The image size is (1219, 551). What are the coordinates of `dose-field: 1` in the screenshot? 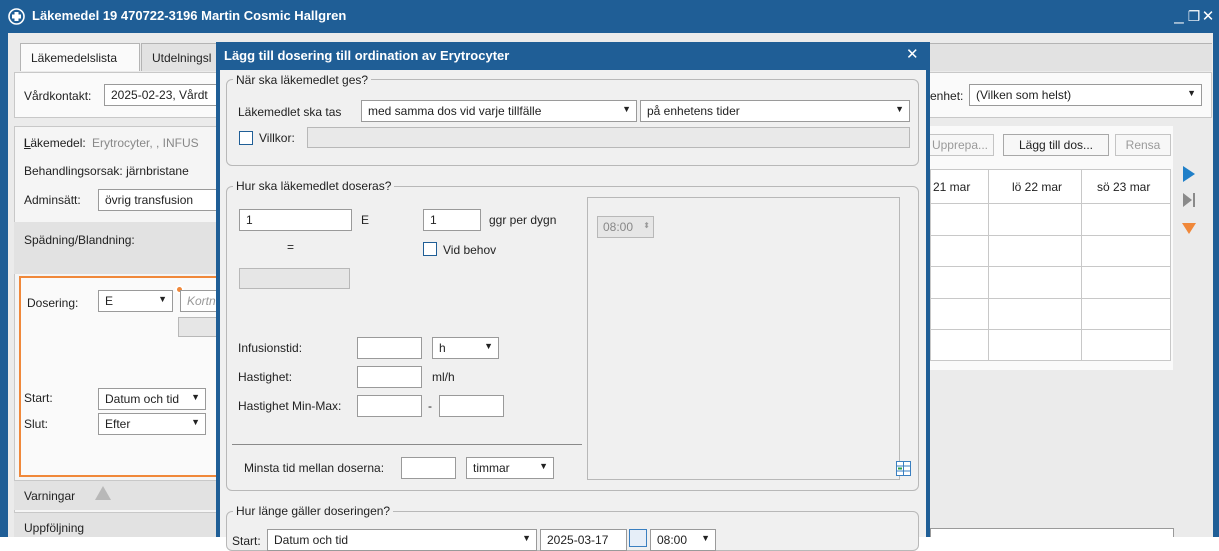 It's located at (295, 220).